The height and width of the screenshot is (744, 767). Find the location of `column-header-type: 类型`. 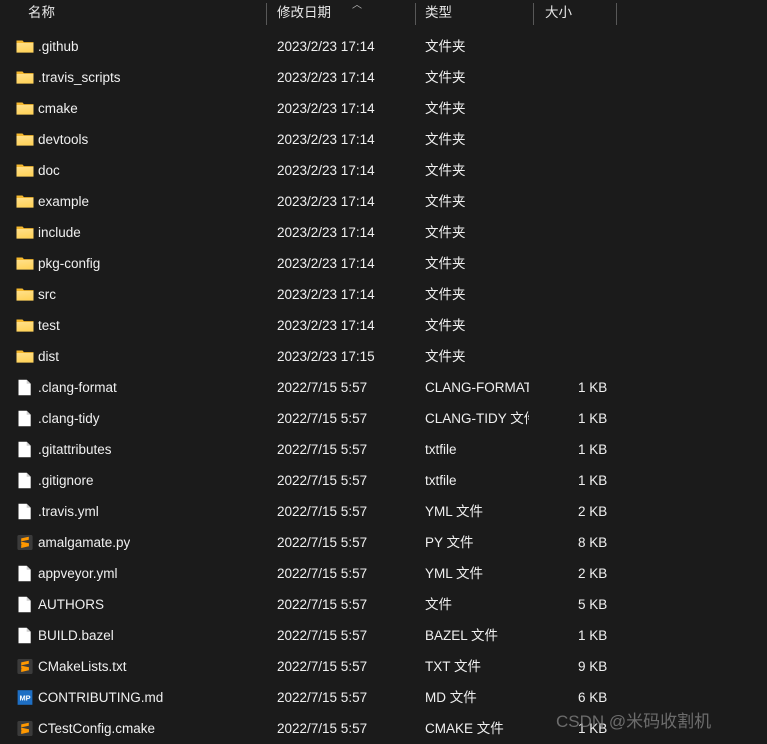

column-header-type: 类型 is located at coordinates (438, 13).